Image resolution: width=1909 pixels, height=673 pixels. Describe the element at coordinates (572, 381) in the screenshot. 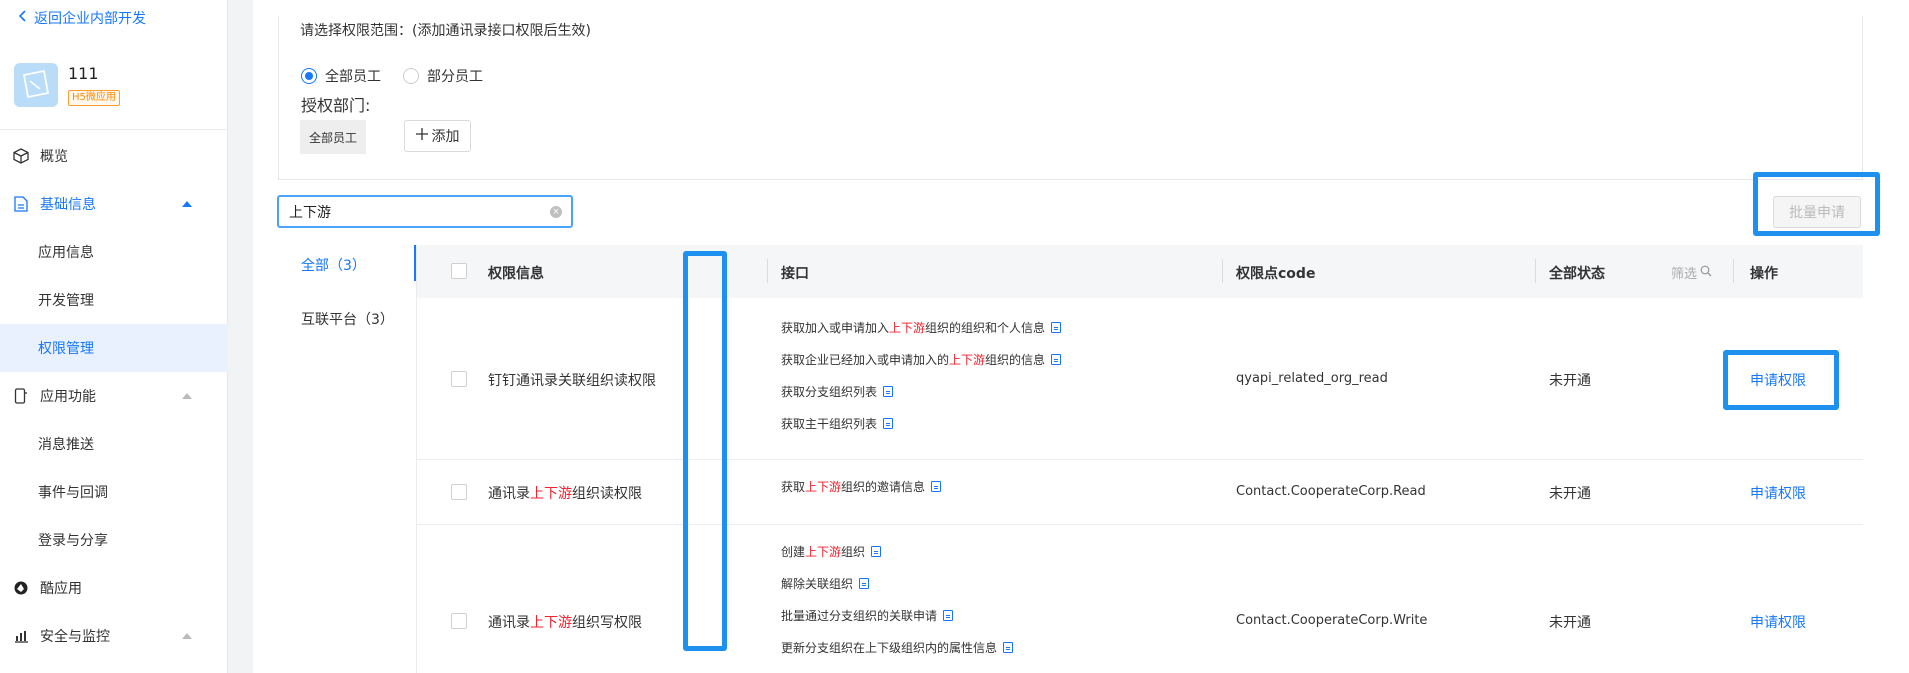

I see `perm-name: 钉钉通讯录关联组织读权限` at that location.